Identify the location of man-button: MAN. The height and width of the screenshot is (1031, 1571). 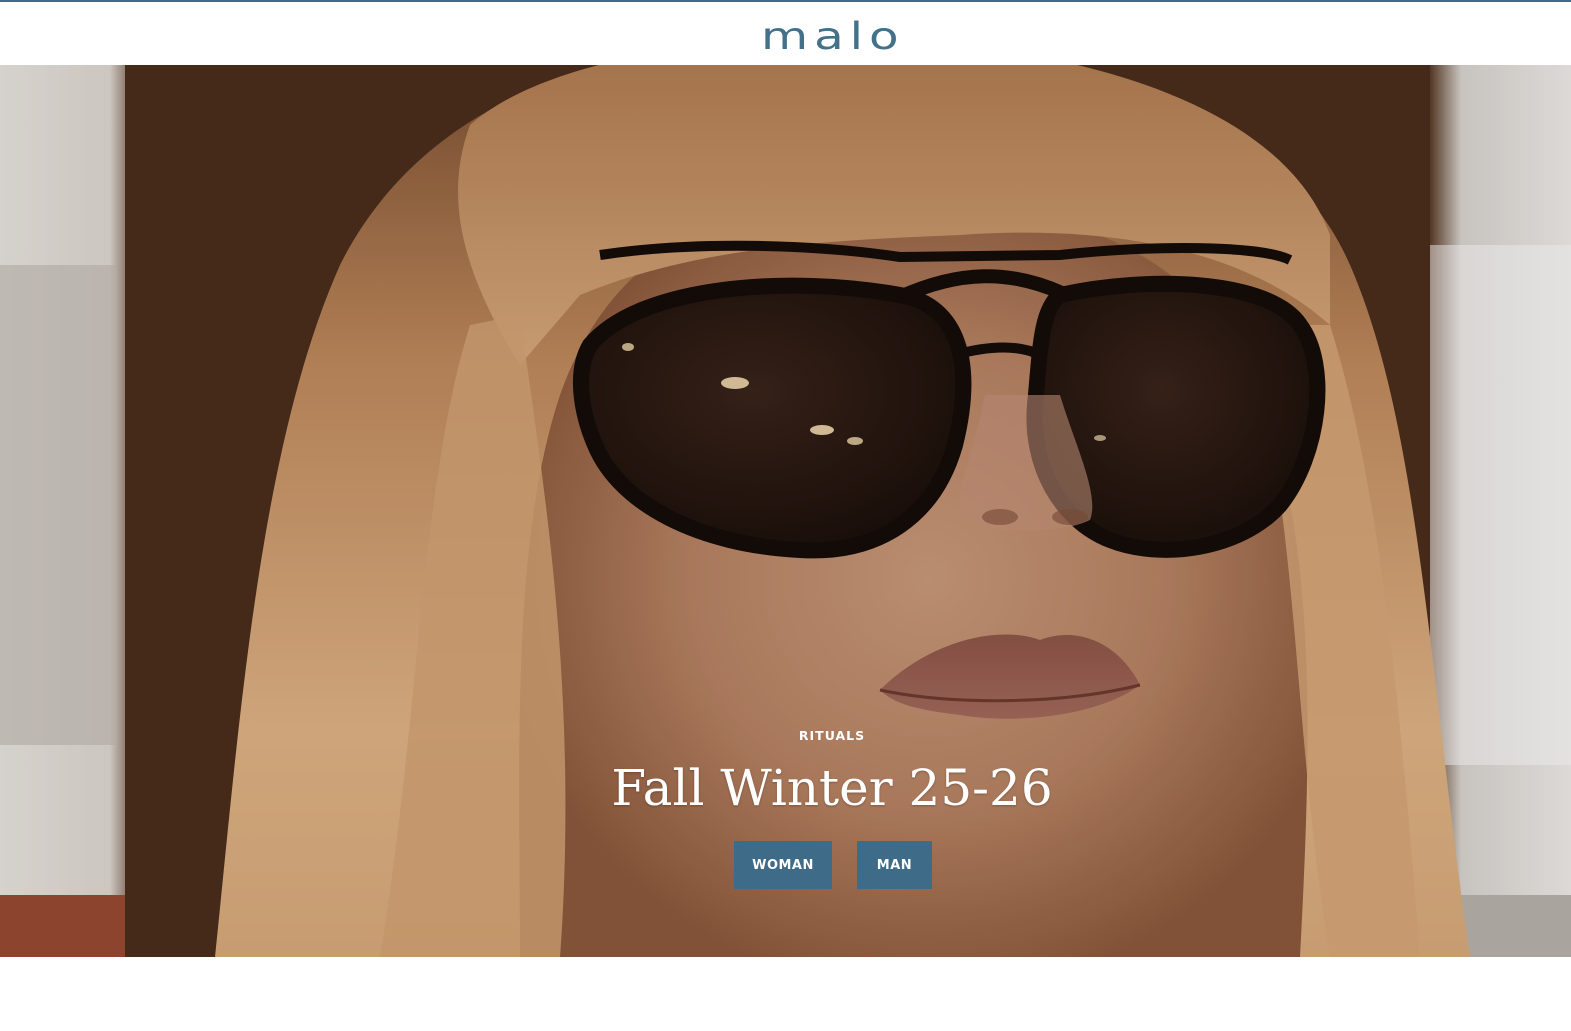
(894, 865).